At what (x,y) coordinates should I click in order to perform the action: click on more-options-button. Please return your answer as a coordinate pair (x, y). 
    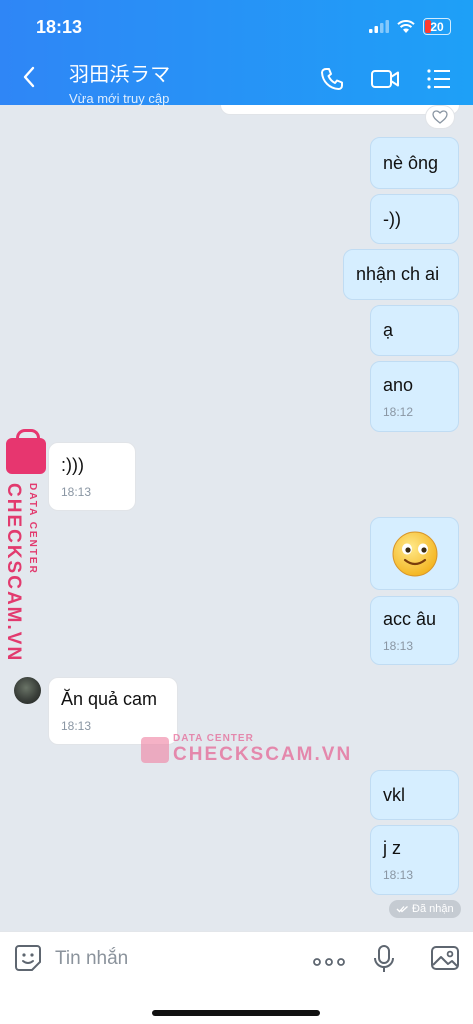
    Looking at the image, I should click on (329, 963).